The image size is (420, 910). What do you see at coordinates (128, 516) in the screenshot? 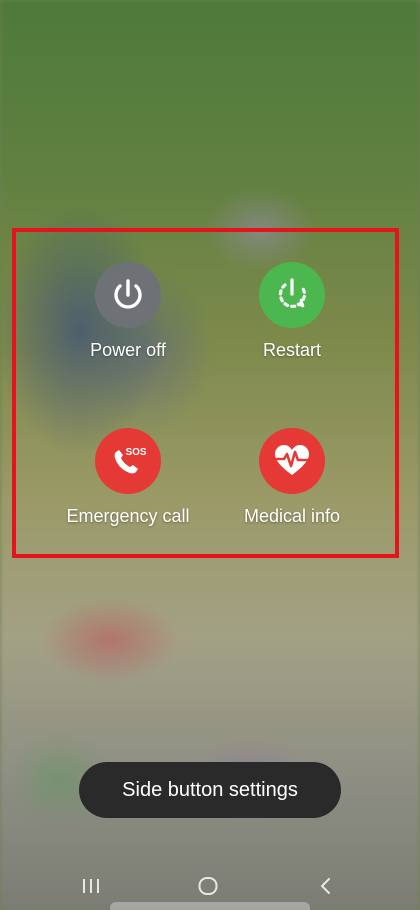
I see `emergency-call-label: Emergency call` at bounding box center [128, 516].